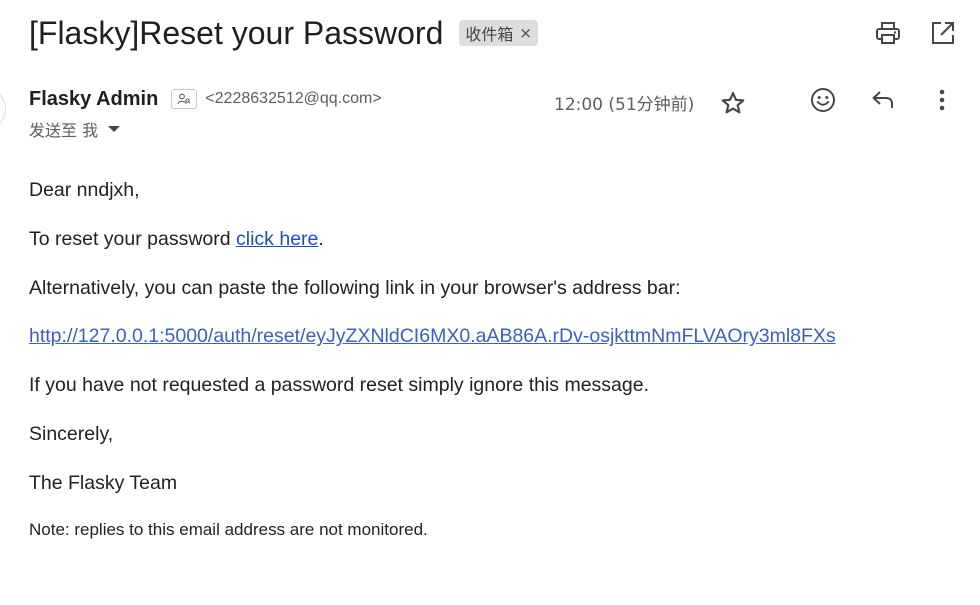  Describe the element at coordinates (624, 105) in the screenshot. I see `email-timestamp: 12:00 (51分钟前)` at that location.